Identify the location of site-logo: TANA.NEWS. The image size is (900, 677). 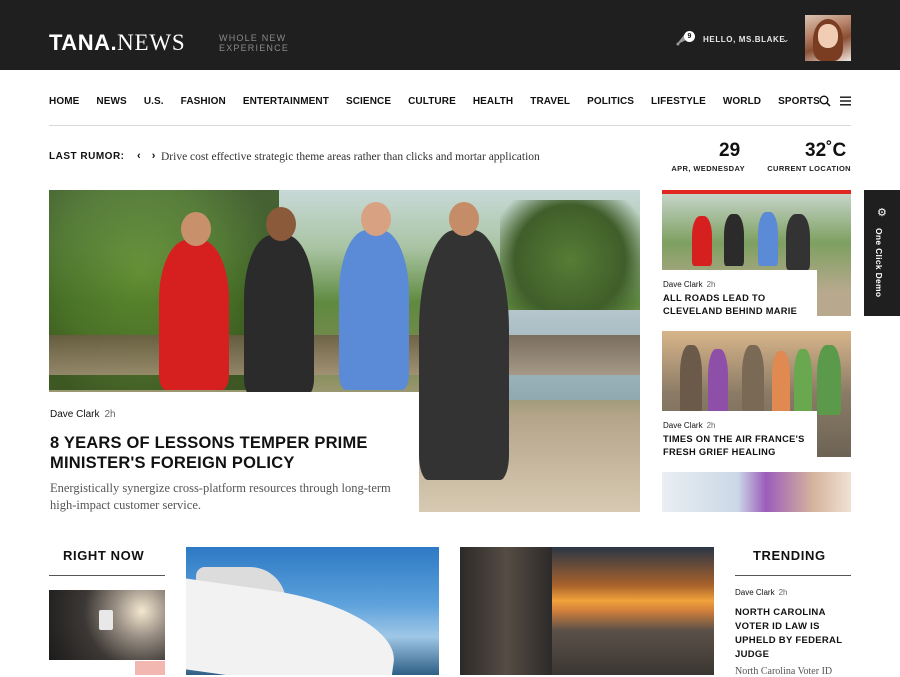
(117, 43).